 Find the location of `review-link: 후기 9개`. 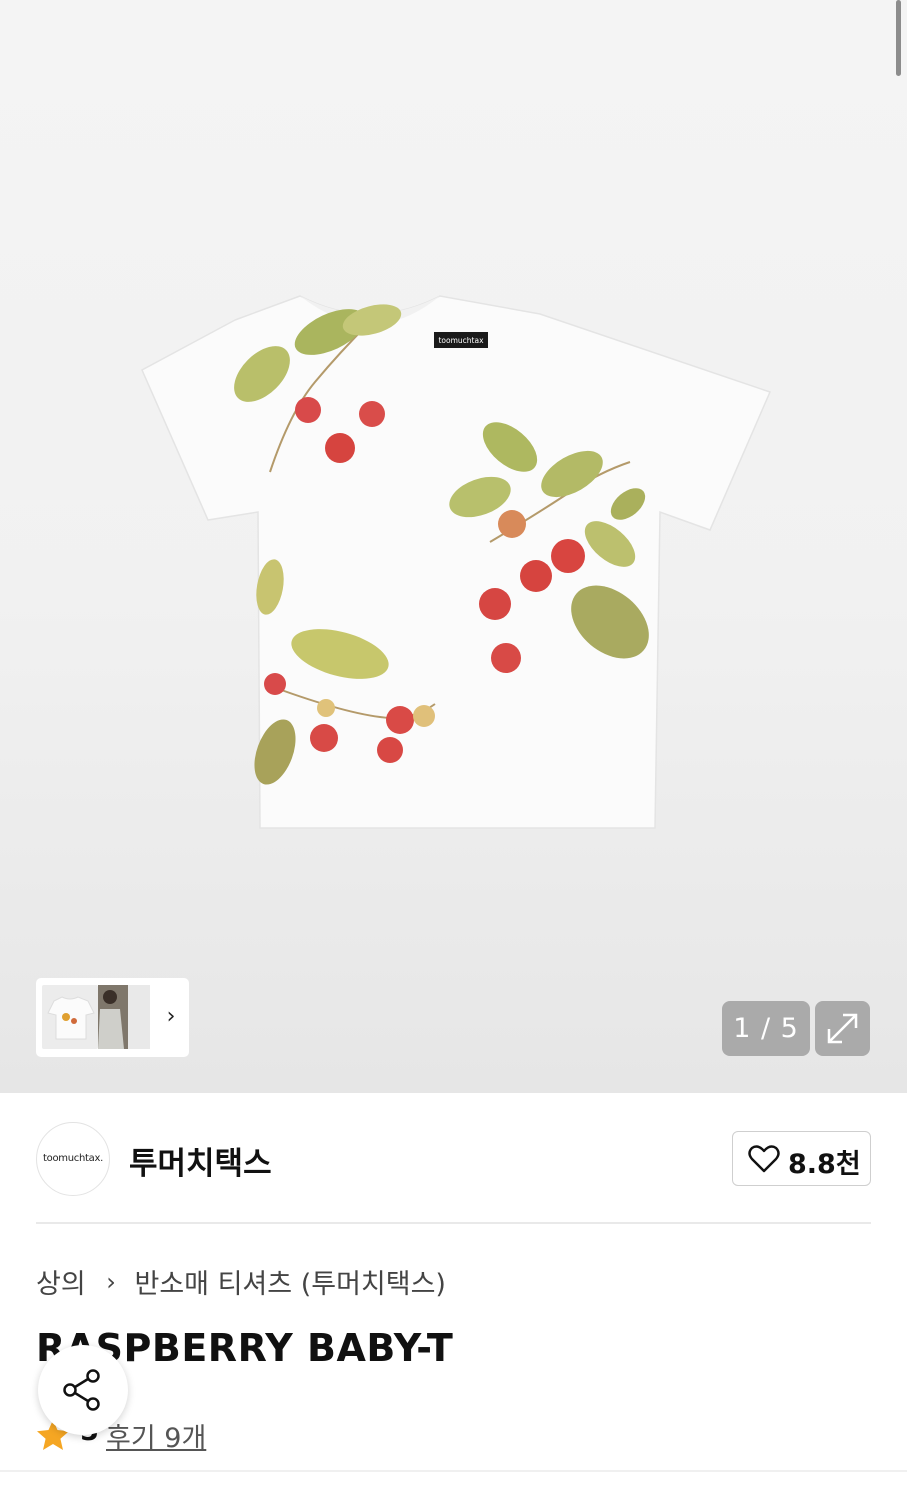

review-link: 후기 9개 is located at coordinates (156, 1435).